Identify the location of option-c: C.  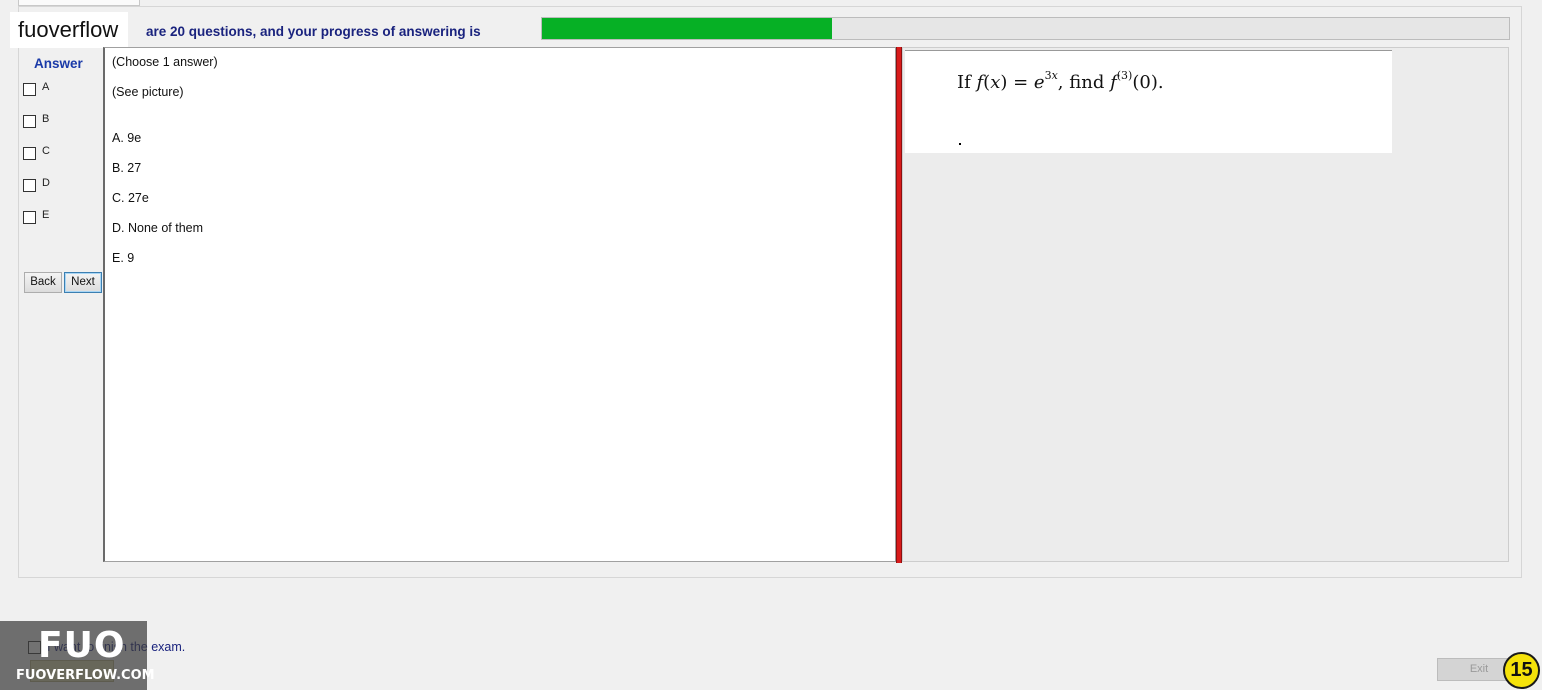
(36, 153).